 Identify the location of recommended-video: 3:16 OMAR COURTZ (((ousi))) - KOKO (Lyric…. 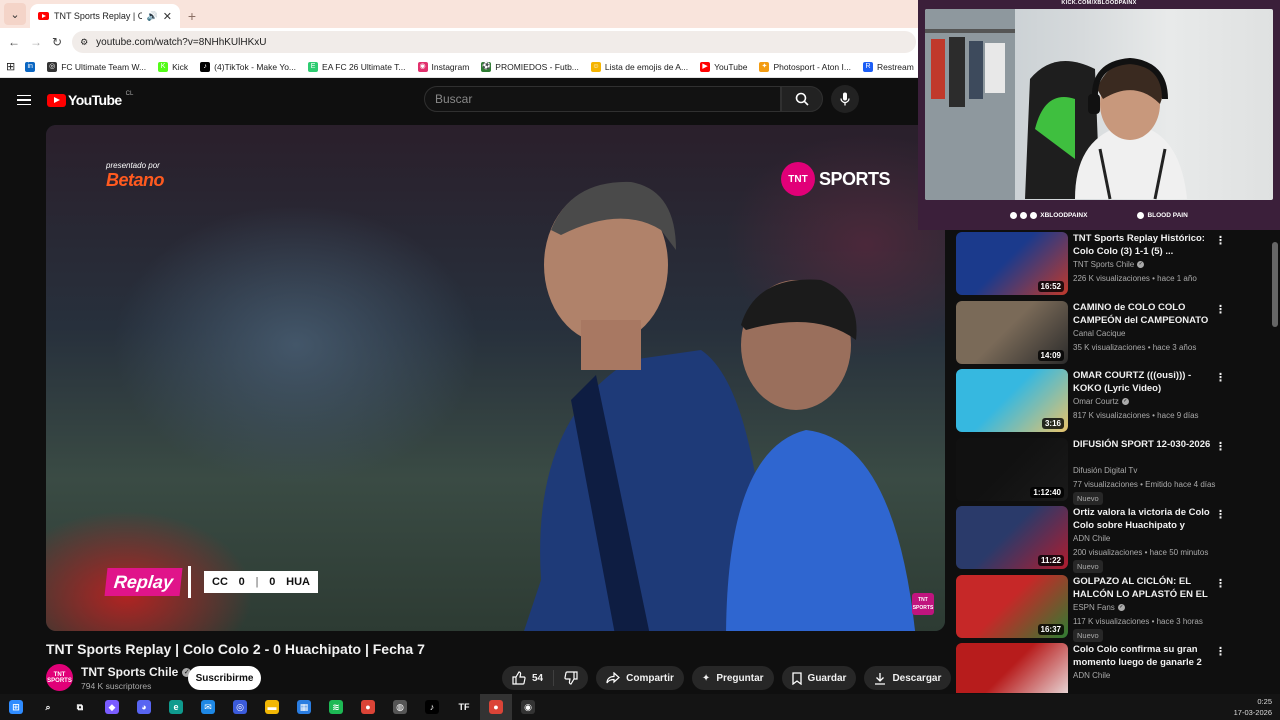
(1112, 399).